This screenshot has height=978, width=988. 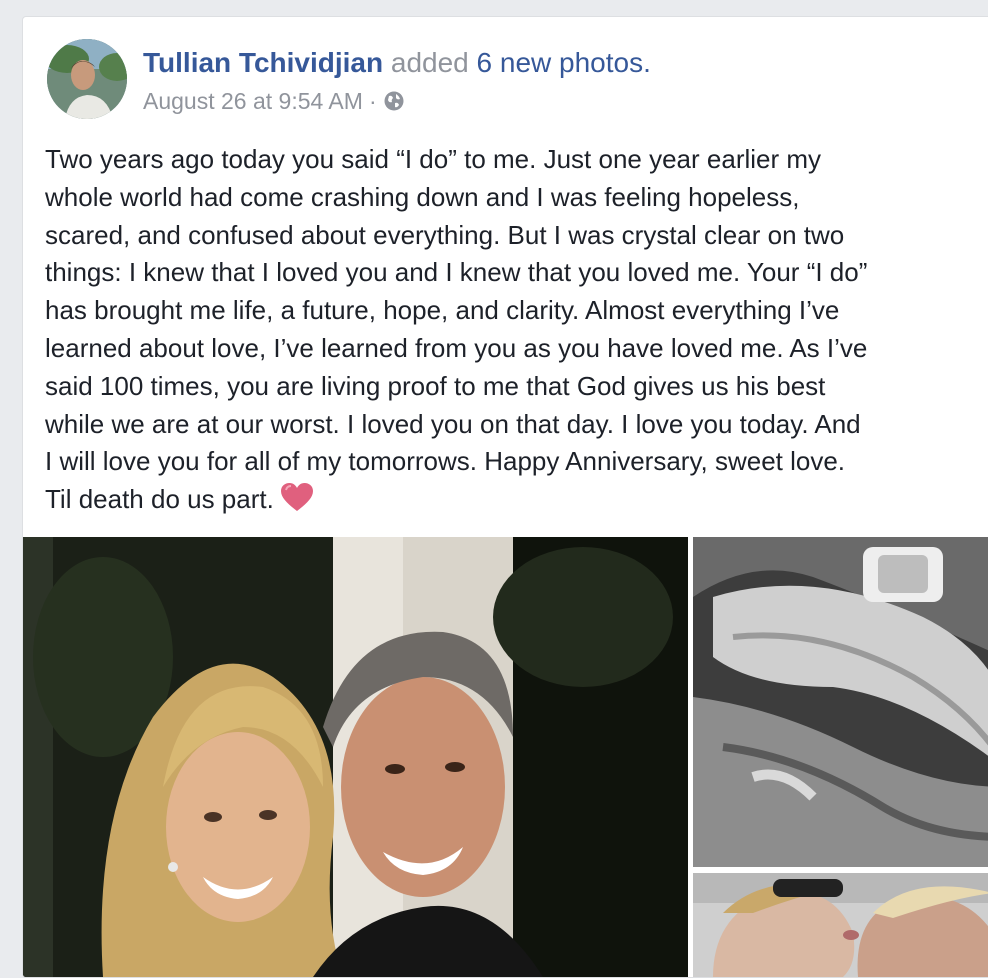 What do you see at coordinates (394, 101) in the screenshot?
I see `globe-icon` at bounding box center [394, 101].